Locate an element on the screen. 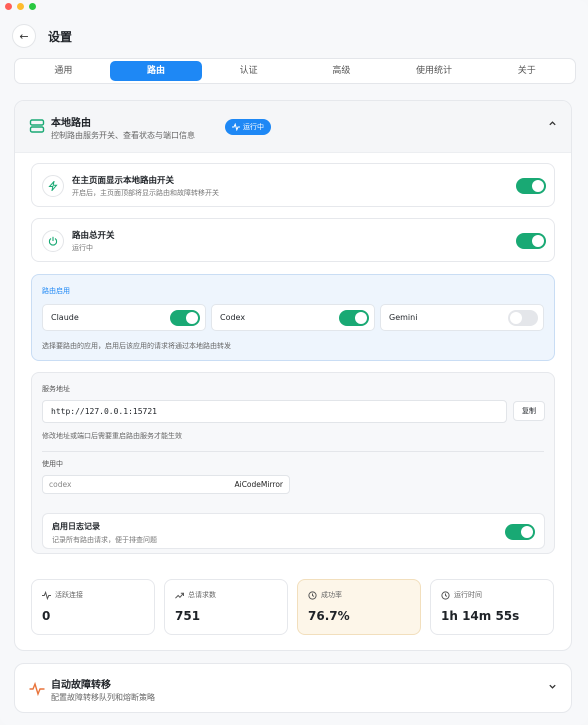  in-use-item: codex AiCodeMirror is located at coordinates (166, 484).